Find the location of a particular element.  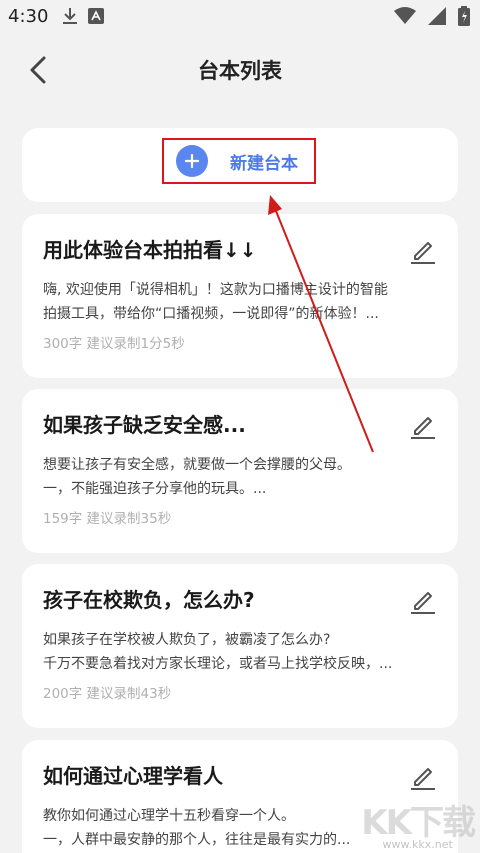

nav-bar: 台本列表 is located at coordinates (240, 70).